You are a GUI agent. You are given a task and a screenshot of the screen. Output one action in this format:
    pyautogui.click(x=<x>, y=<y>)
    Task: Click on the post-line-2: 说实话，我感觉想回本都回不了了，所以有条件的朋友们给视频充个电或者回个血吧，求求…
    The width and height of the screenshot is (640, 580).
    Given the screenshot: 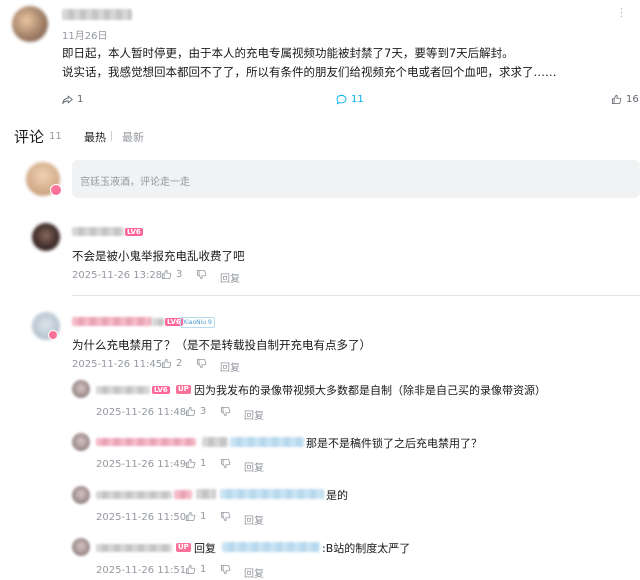 What is the action you would take?
    pyautogui.click(x=309, y=72)
    